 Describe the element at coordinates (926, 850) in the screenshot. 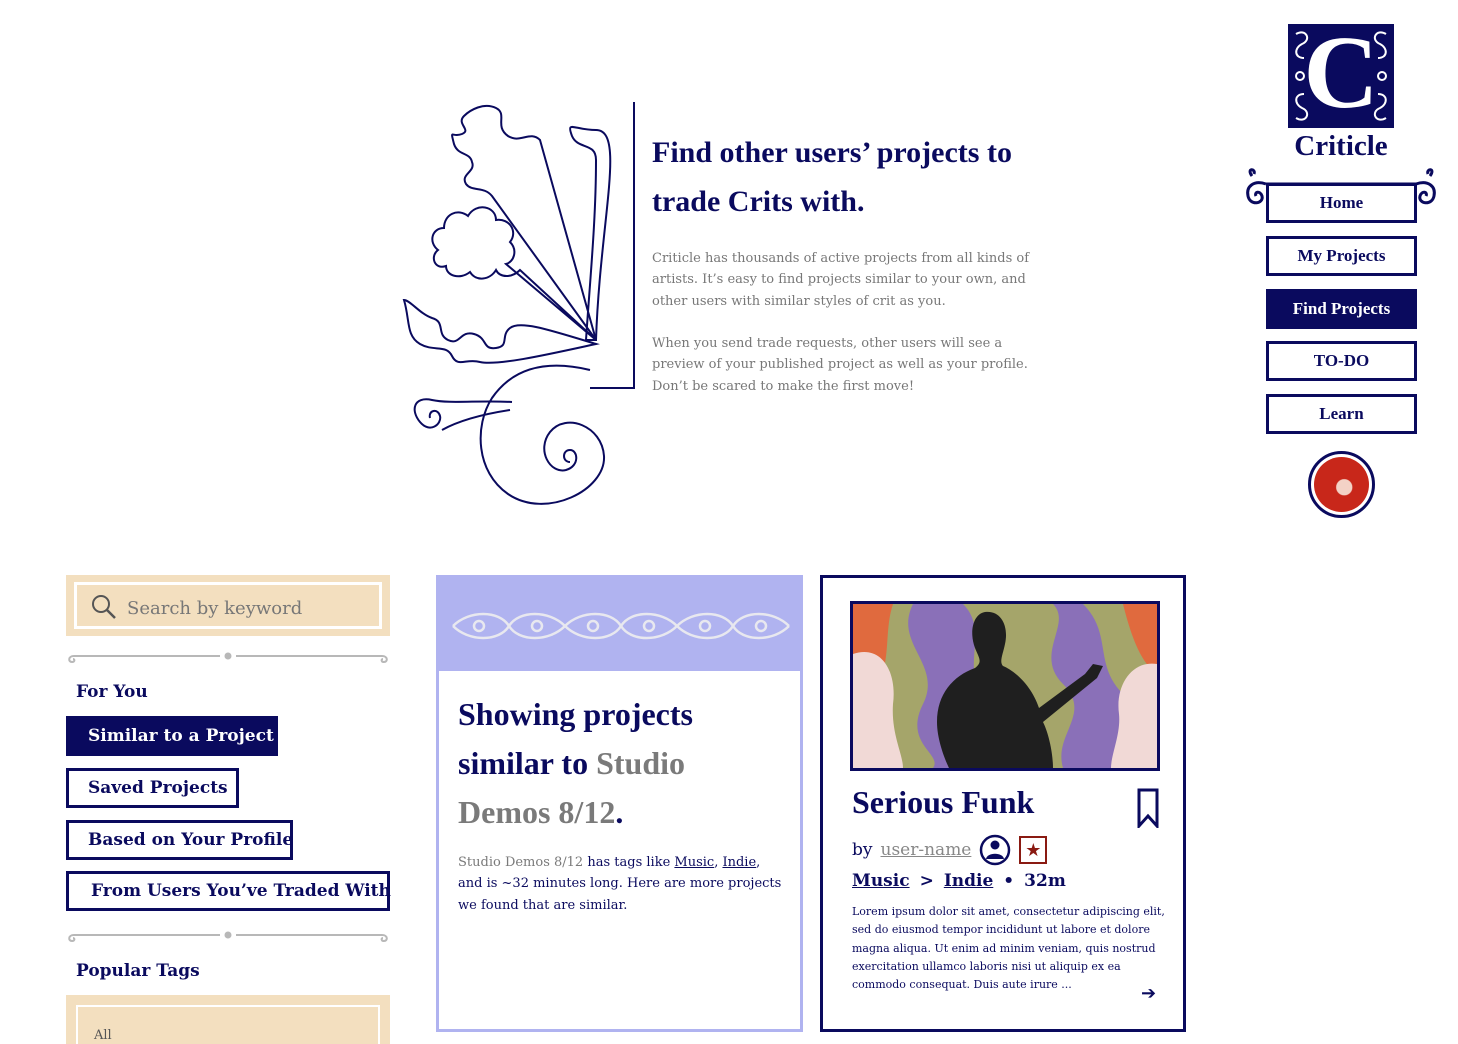

I see `author-link: user-name` at that location.